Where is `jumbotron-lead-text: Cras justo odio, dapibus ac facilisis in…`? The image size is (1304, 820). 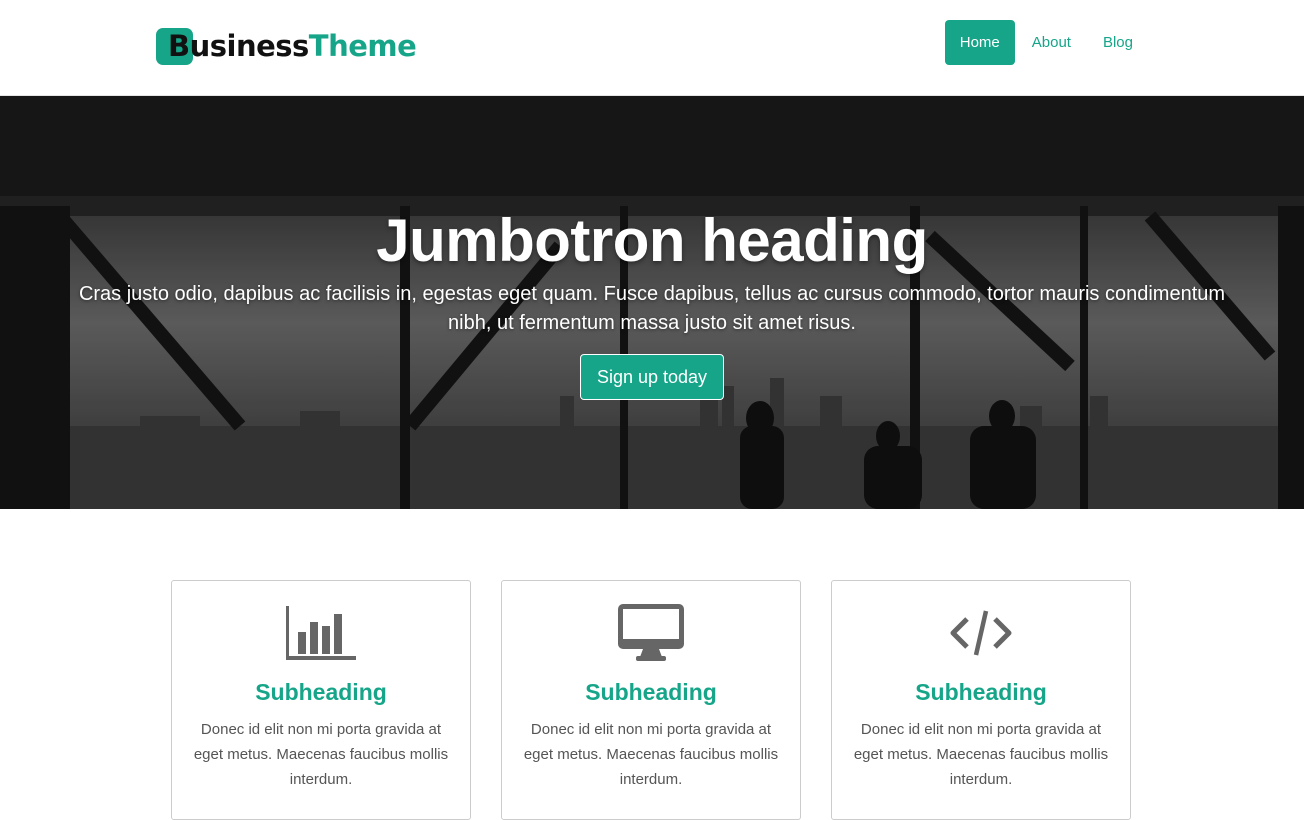 jumbotron-lead-text: Cras justo odio, dapibus ac facilisis in… is located at coordinates (652, 308).